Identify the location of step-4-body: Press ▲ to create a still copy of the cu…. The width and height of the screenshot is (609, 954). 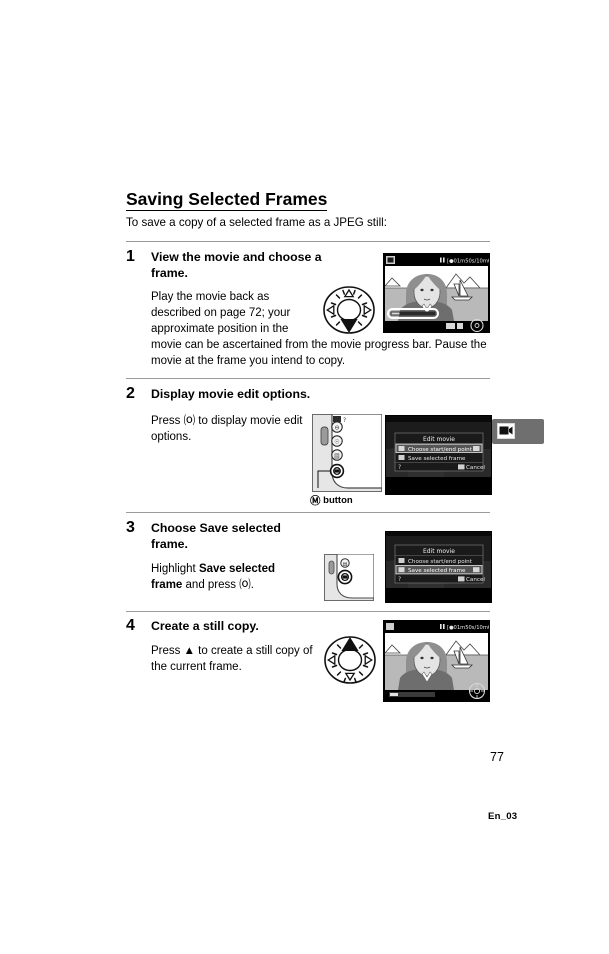
(232, 659).